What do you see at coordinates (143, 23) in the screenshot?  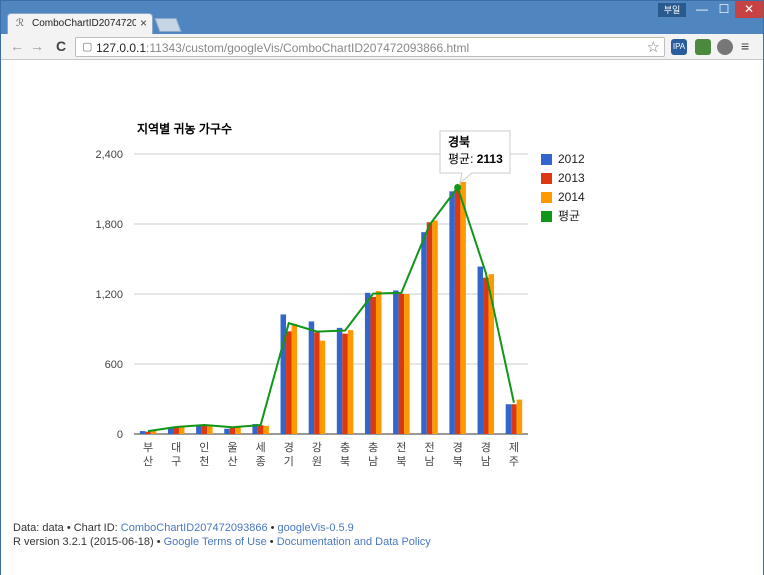 I see `tab-close-icon: ×` at bounding box center [143, 23].